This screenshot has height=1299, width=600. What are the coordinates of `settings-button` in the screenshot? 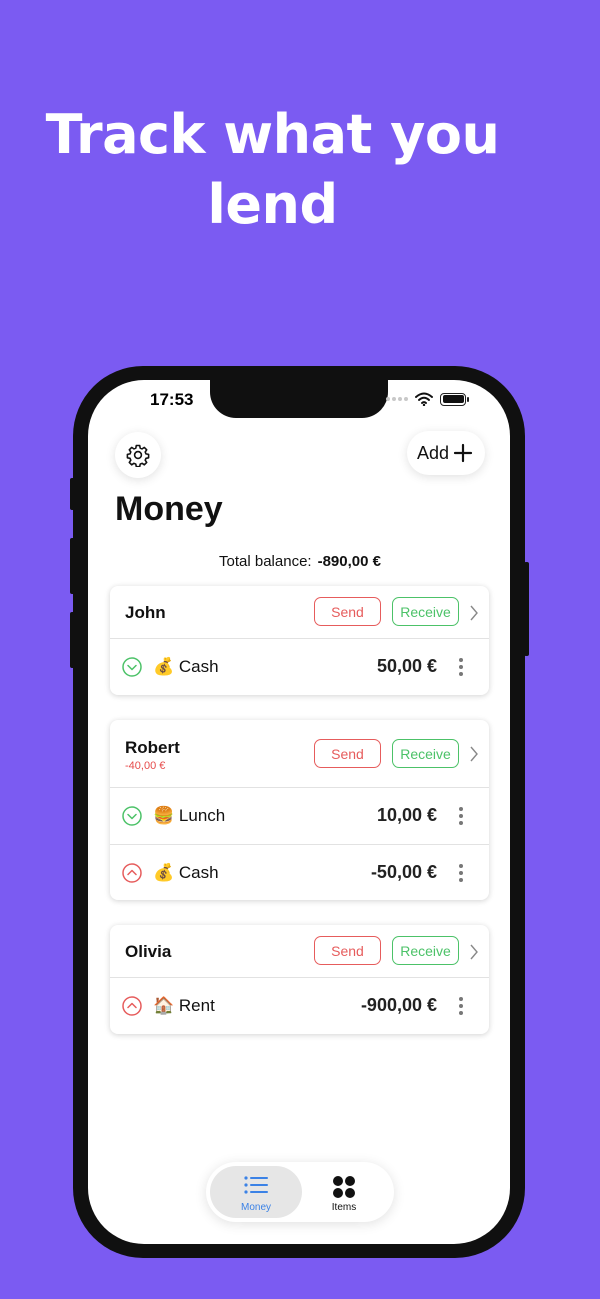 It's located at (138, 455).